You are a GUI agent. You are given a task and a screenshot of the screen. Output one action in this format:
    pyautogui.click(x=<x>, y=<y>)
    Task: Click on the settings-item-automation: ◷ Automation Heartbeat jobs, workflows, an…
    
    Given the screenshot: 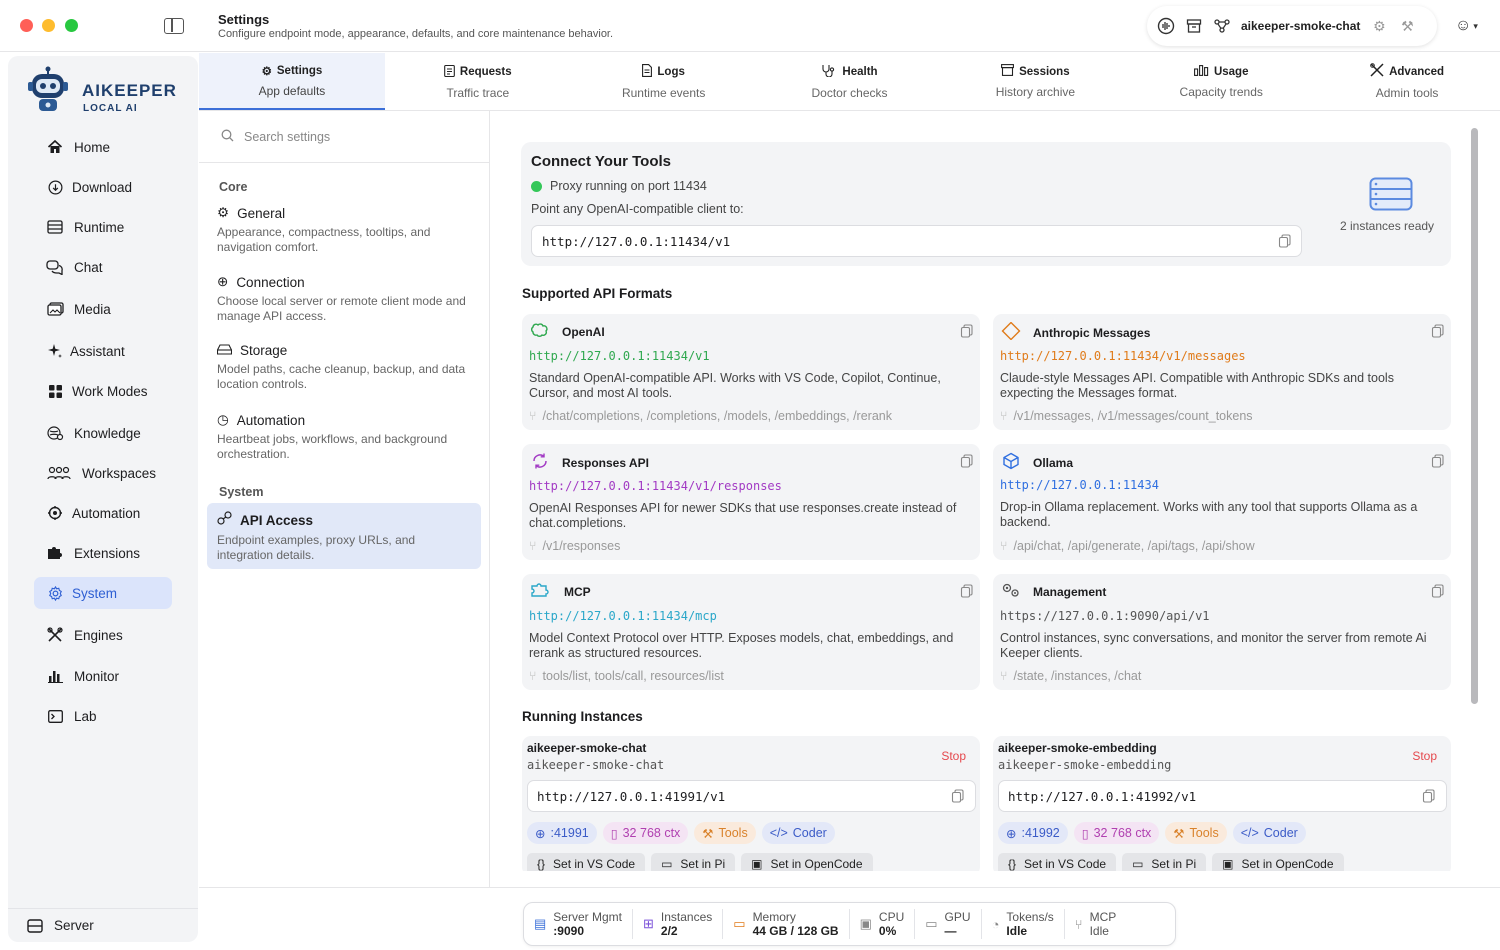 What is the action you would take?
    pyautogui.click(x=344, y=437)
    